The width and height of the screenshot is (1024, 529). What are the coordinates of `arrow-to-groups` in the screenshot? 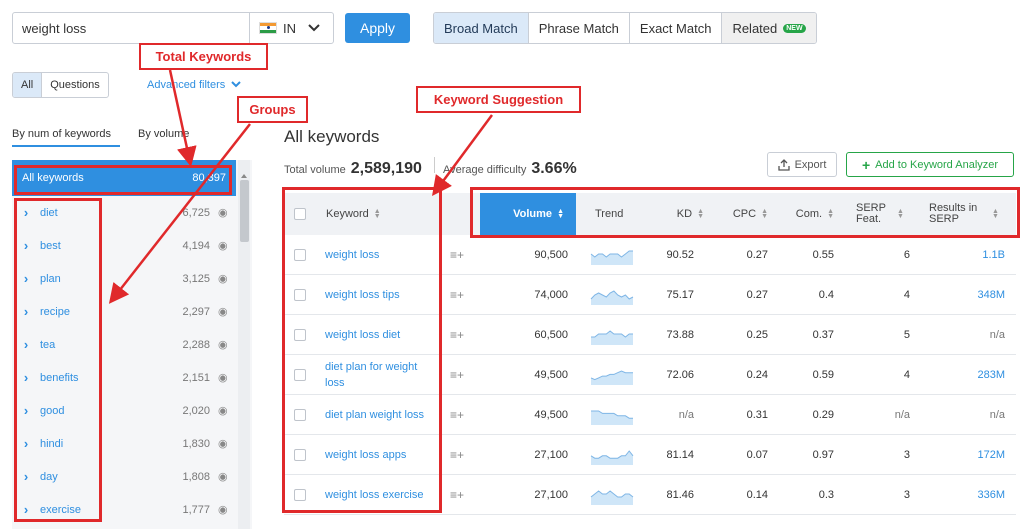 It's located at (179, 213).